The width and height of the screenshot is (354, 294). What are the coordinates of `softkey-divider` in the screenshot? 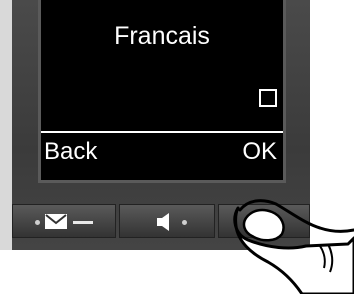 It's located at (162, 132).